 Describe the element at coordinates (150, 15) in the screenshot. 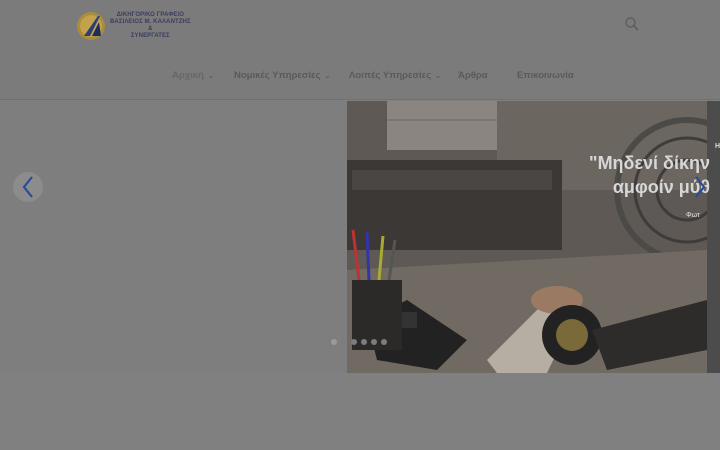

I see `logo-line-1: ΔΙΚΗΓΟΡΙΚΟ ΓΡΑΦΕΙΟ` at that location.